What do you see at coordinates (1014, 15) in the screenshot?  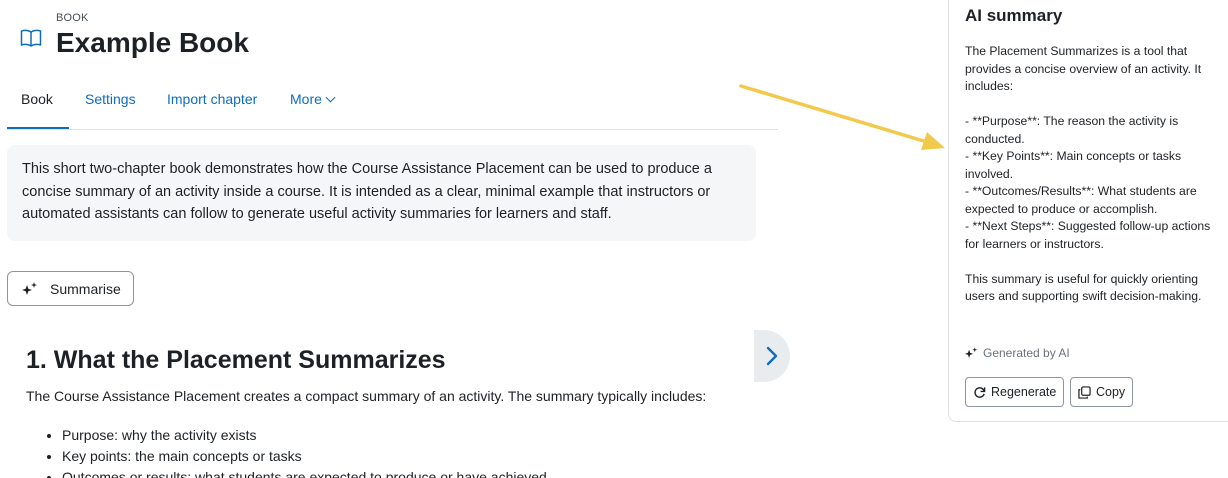 I see `ai-summary-title: AI summary` at bounding box center [1014, 15].